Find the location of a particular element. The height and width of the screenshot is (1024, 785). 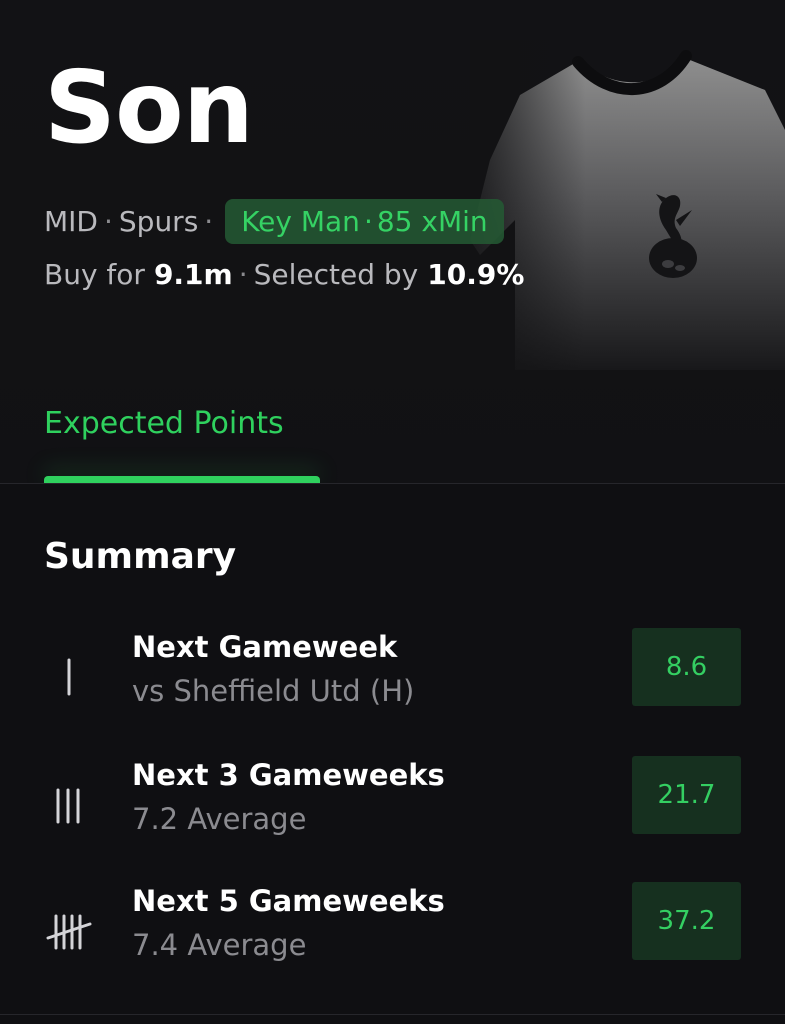

badge-minutes: 85 xMin is located at coordinates (432, 221).